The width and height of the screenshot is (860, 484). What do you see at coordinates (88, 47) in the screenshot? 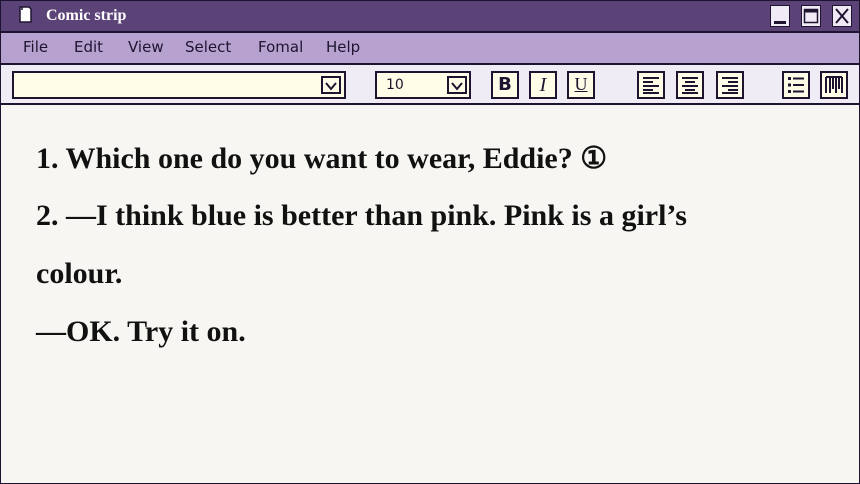
I see `menu-edit: Edit` at bounding box center [88, 47].